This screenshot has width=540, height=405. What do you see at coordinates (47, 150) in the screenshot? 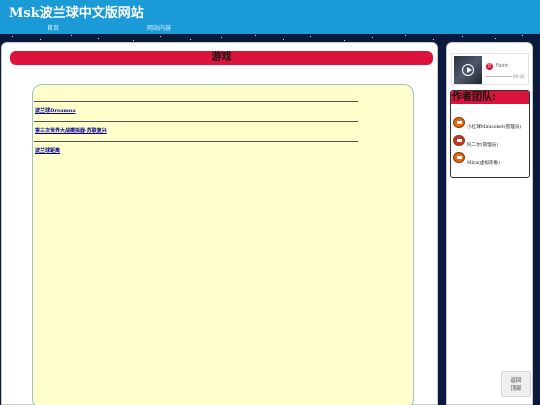
I see `game-link-polandball-distance: 波兰球距离` at bounding box center [47, 150].